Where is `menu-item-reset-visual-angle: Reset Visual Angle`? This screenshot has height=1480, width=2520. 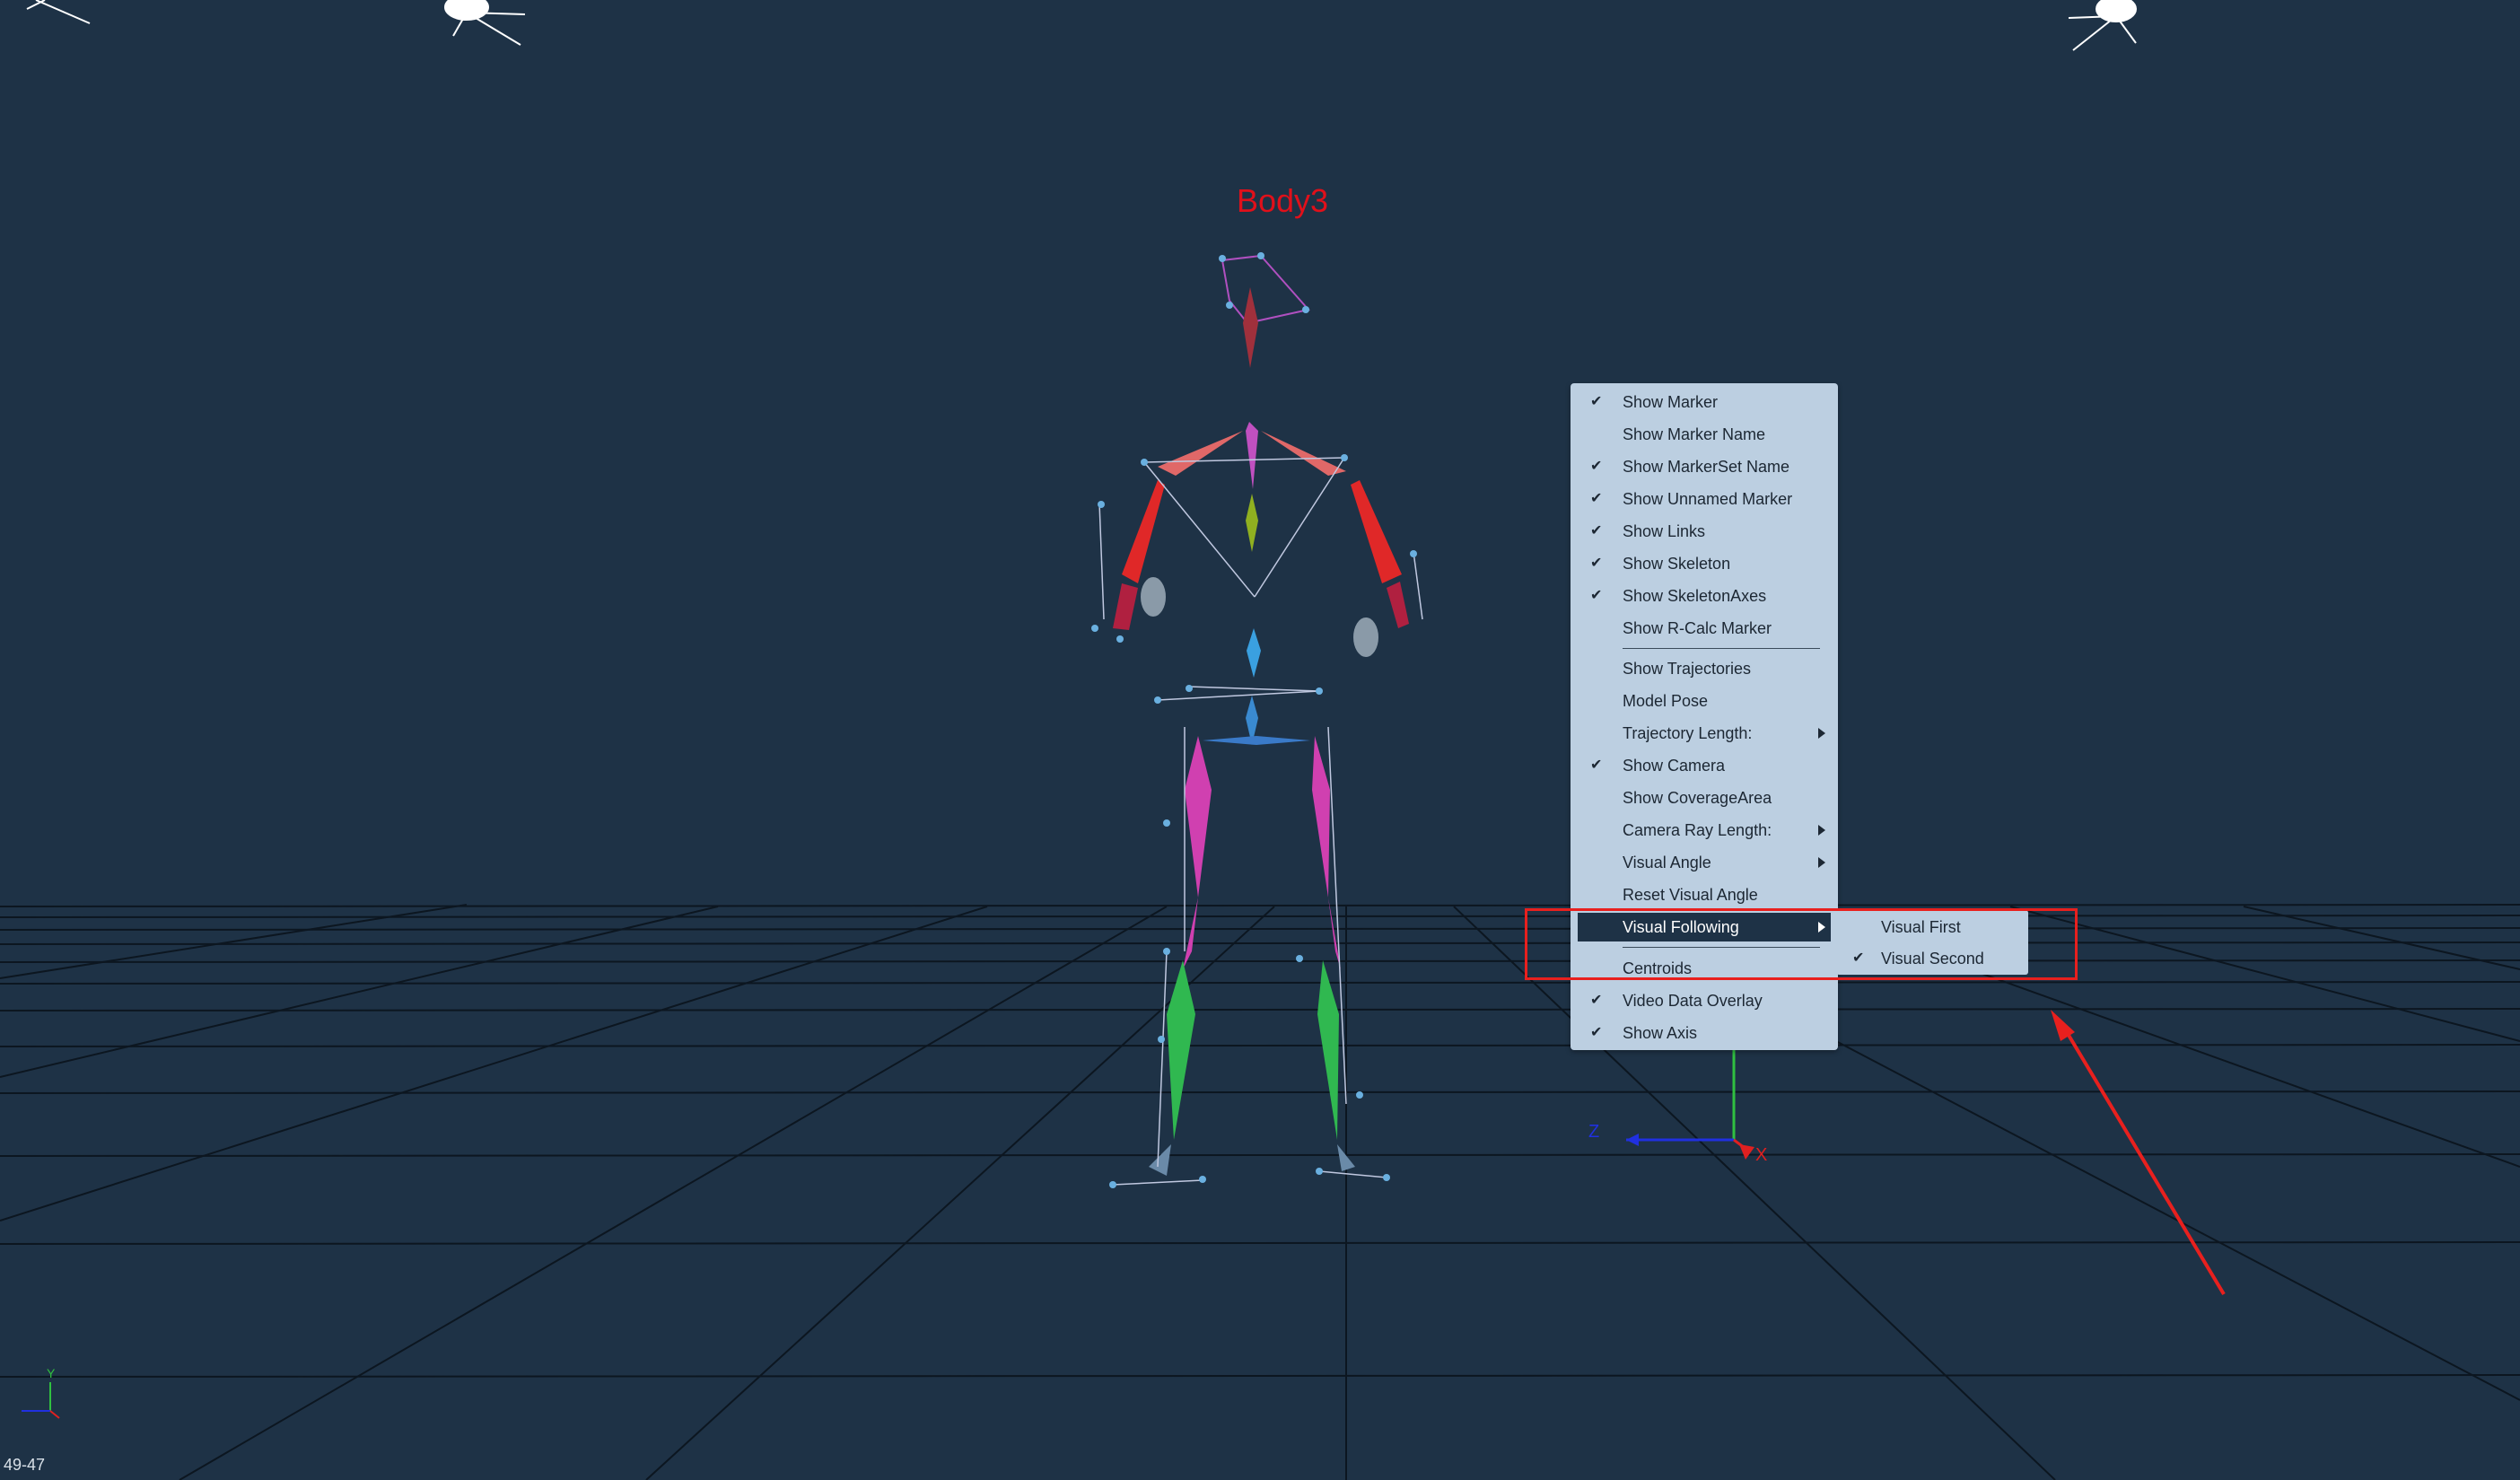 menu-item-reset-visual-angle: Reset Visual Angle is located at coordinates (1704, 895).